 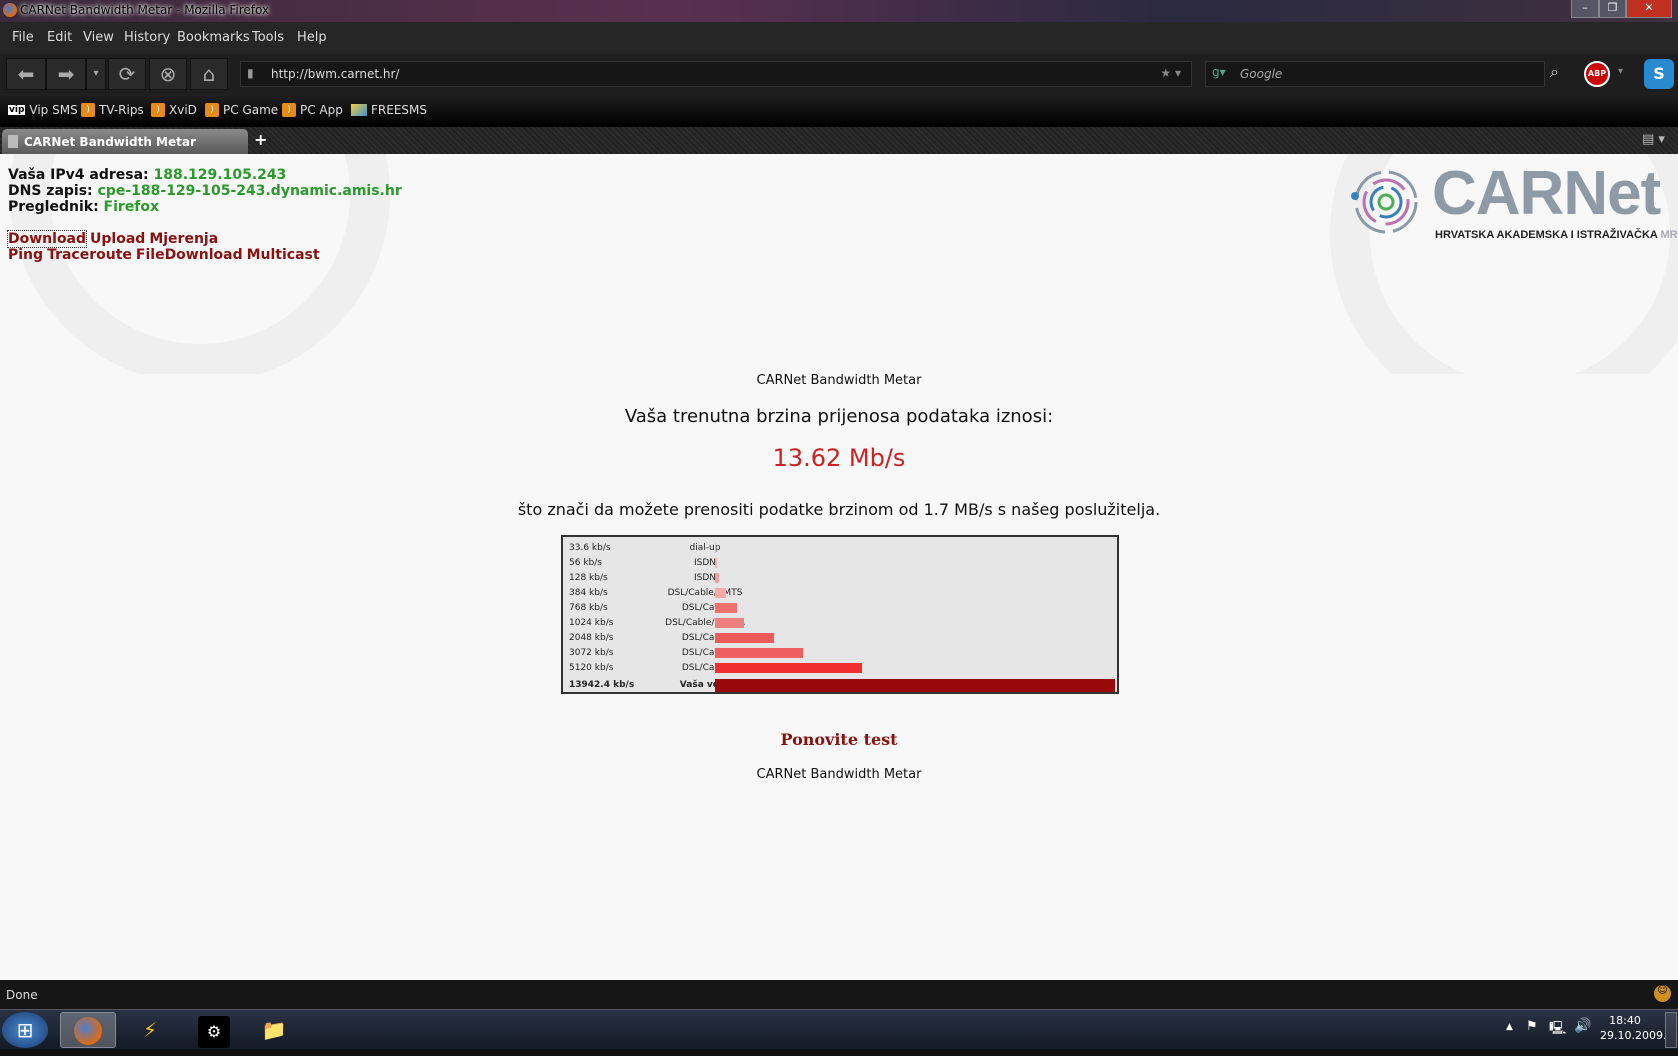 What do you see at coordinates (839, 140) in the screenshot?
I see `tab-bar: CARNet Bandwidth Metar + ▤ ▾` at bounding box center [839, 140].